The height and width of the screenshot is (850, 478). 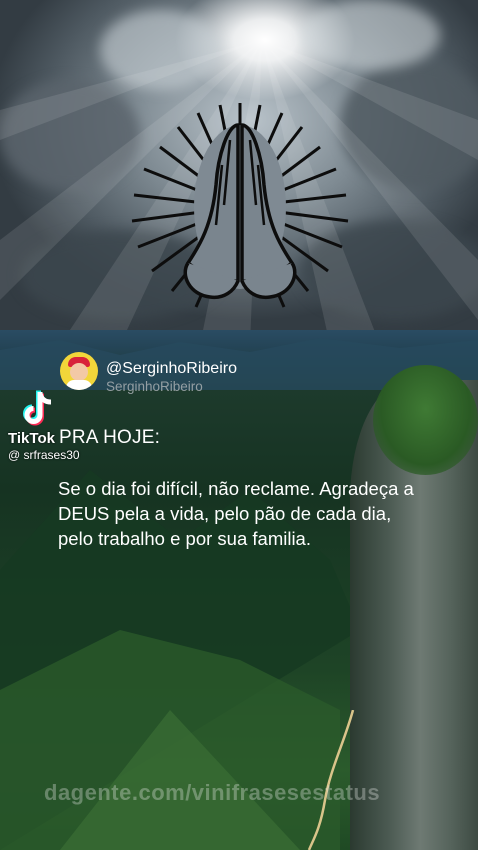 I want to click on author-display-name: @SerginhoRibeiro, so click(x=171, y=369).